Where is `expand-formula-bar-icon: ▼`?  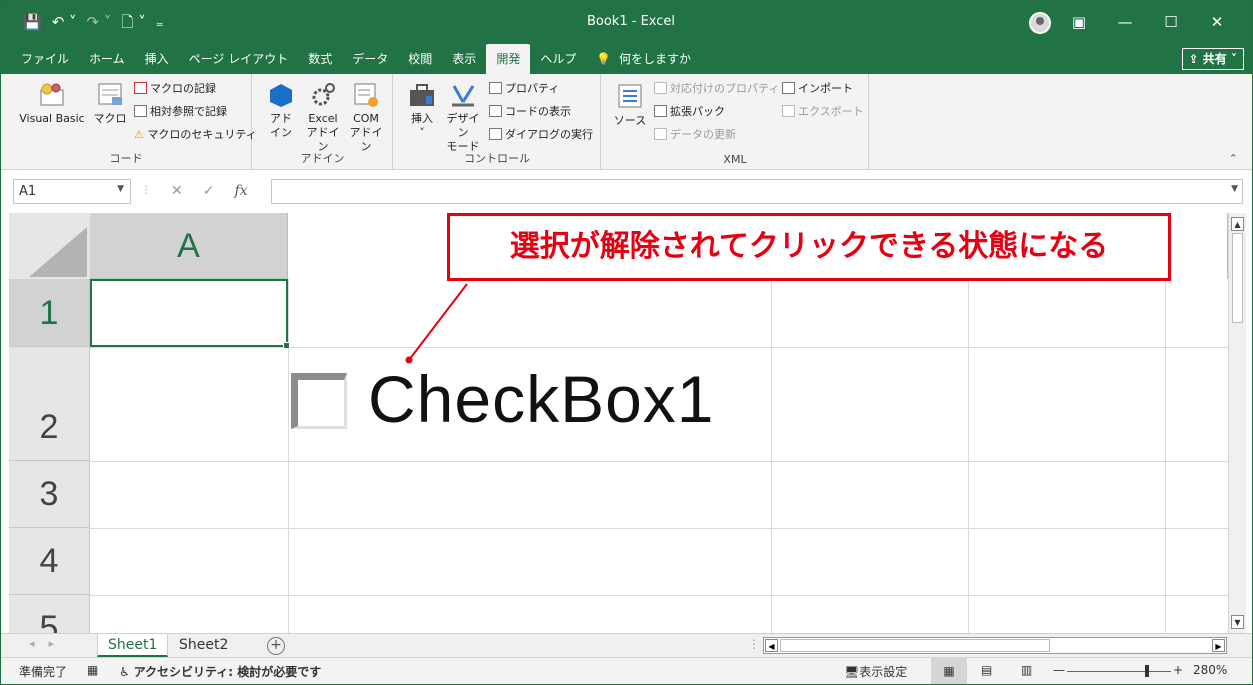 expand-formula-bar-icon: ▼ is located at coordinates (1234, 189).